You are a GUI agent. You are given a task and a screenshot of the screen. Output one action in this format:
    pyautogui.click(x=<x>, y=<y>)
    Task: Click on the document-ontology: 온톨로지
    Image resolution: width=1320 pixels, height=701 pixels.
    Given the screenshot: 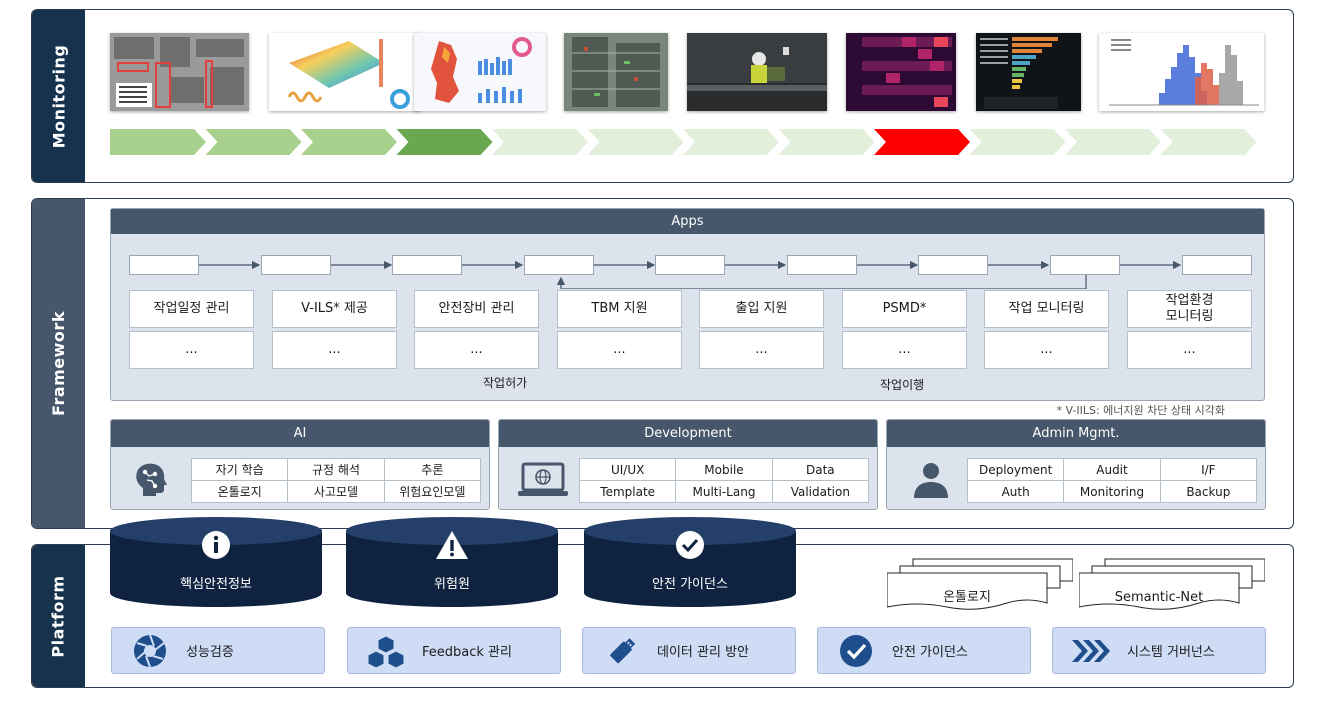 What is the action you would take?
    pyautogui.click(x=980, y=585)
    